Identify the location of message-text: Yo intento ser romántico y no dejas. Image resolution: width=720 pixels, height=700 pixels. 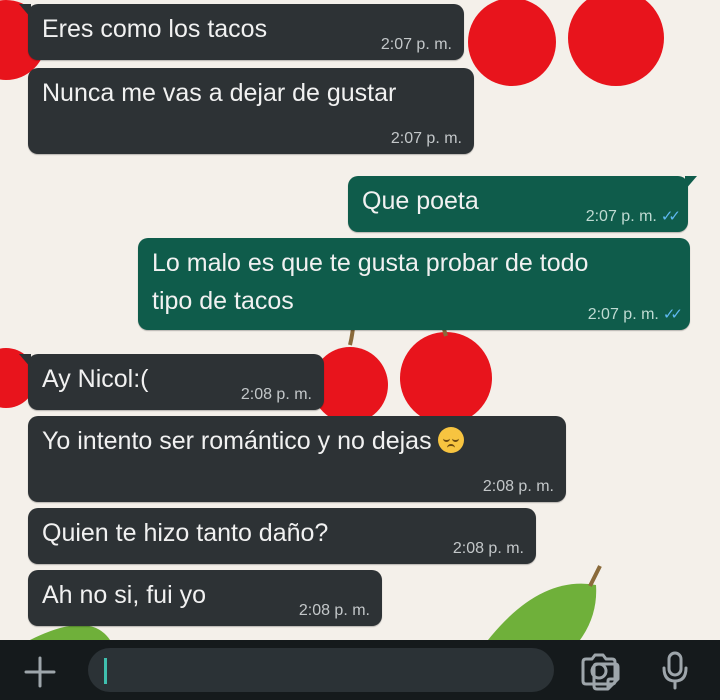
(237, 441).